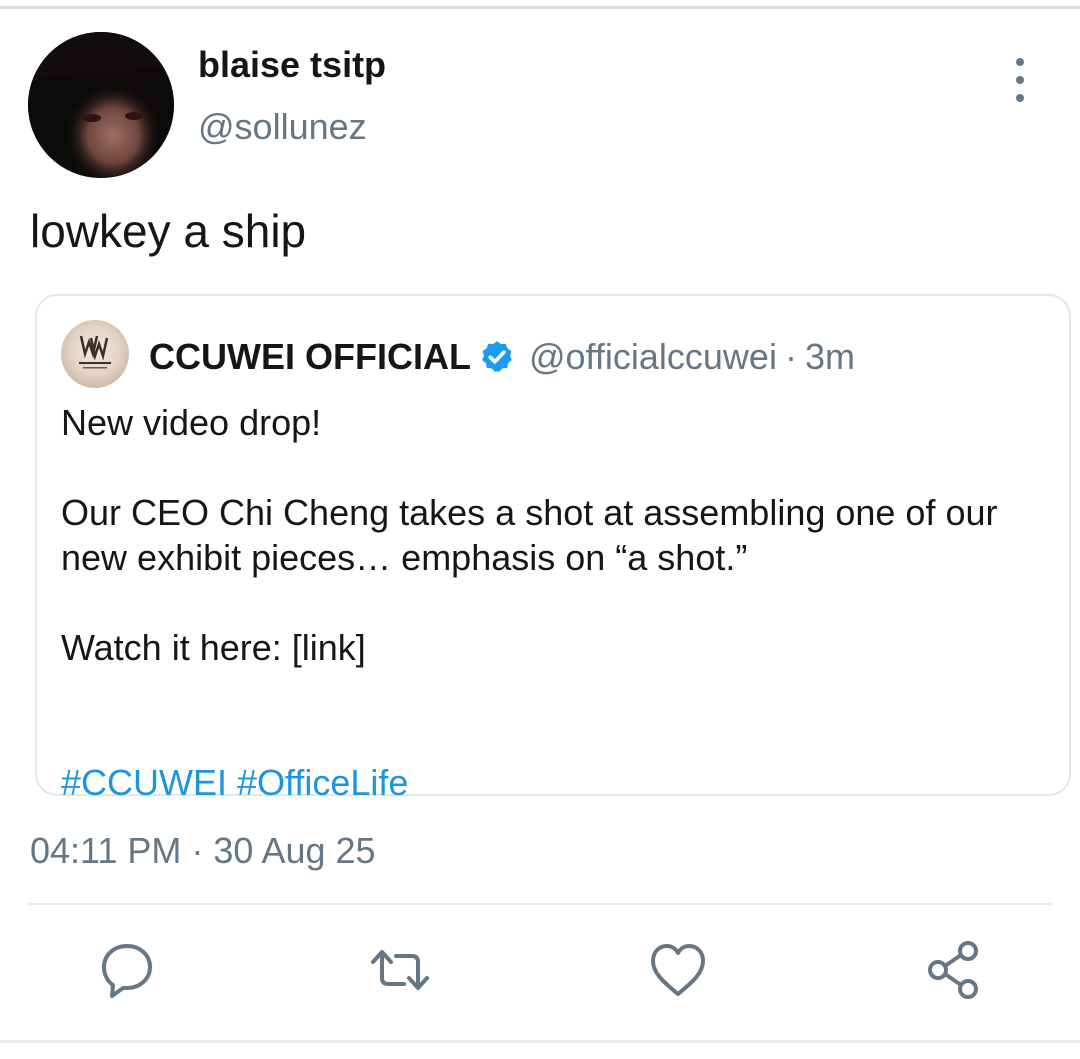  I want to click on more-options-button, so click(1020, 80).